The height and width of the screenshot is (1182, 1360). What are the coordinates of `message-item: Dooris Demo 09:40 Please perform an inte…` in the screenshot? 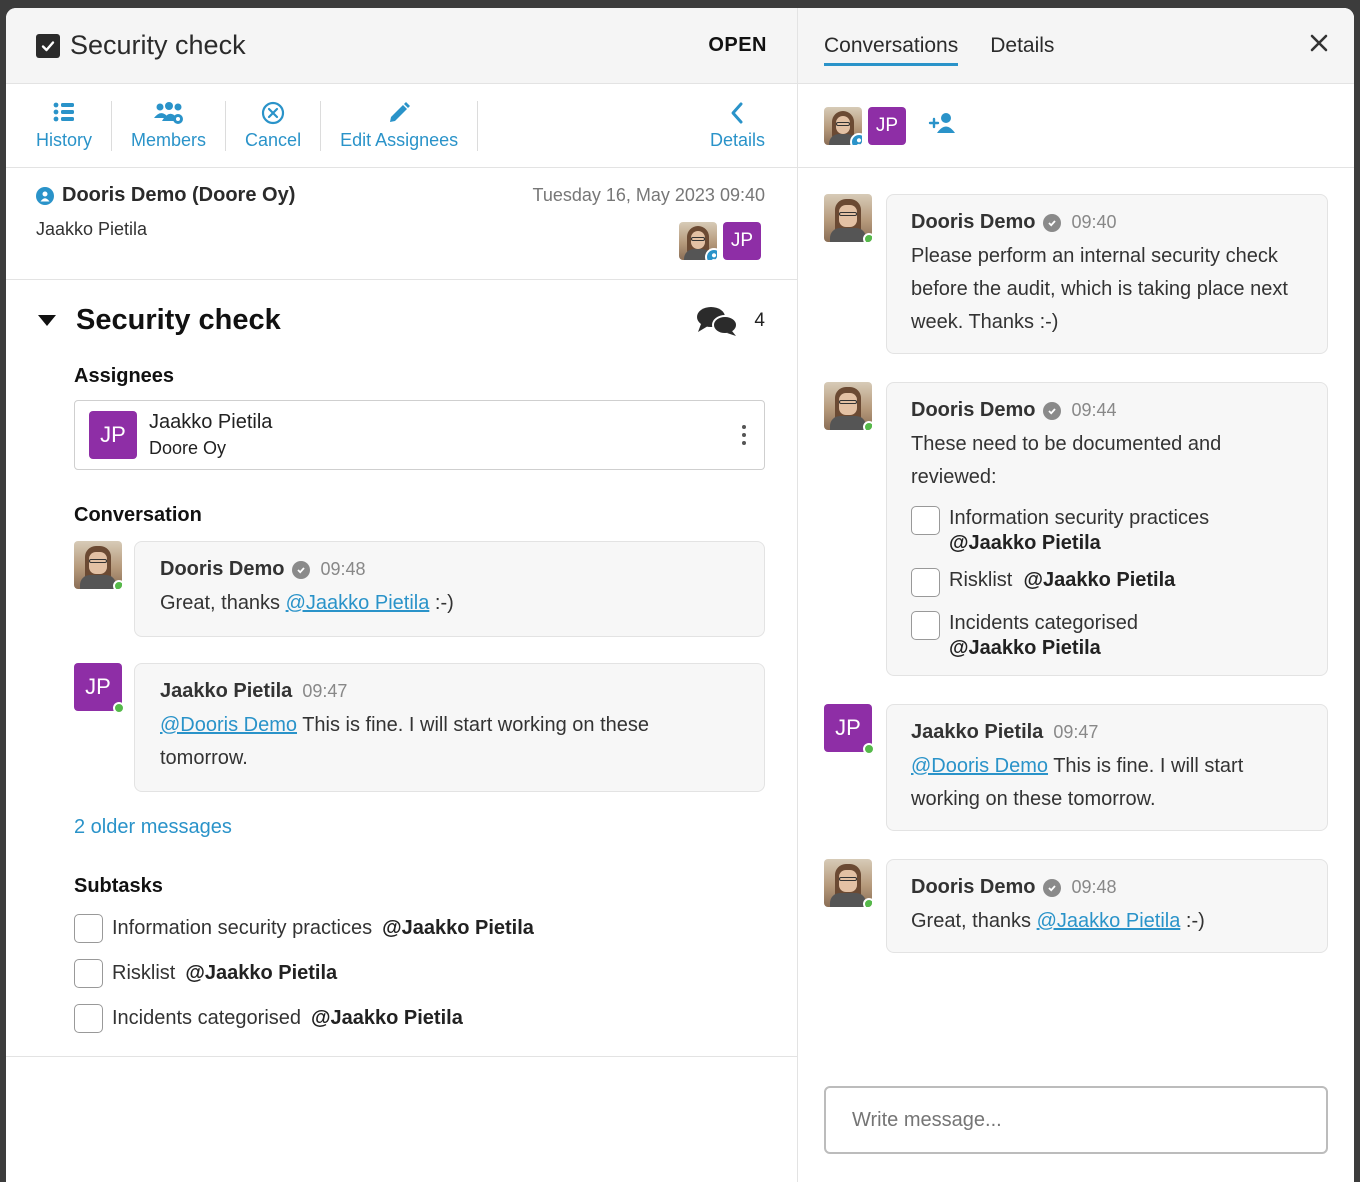 It's located at (1076, 274).